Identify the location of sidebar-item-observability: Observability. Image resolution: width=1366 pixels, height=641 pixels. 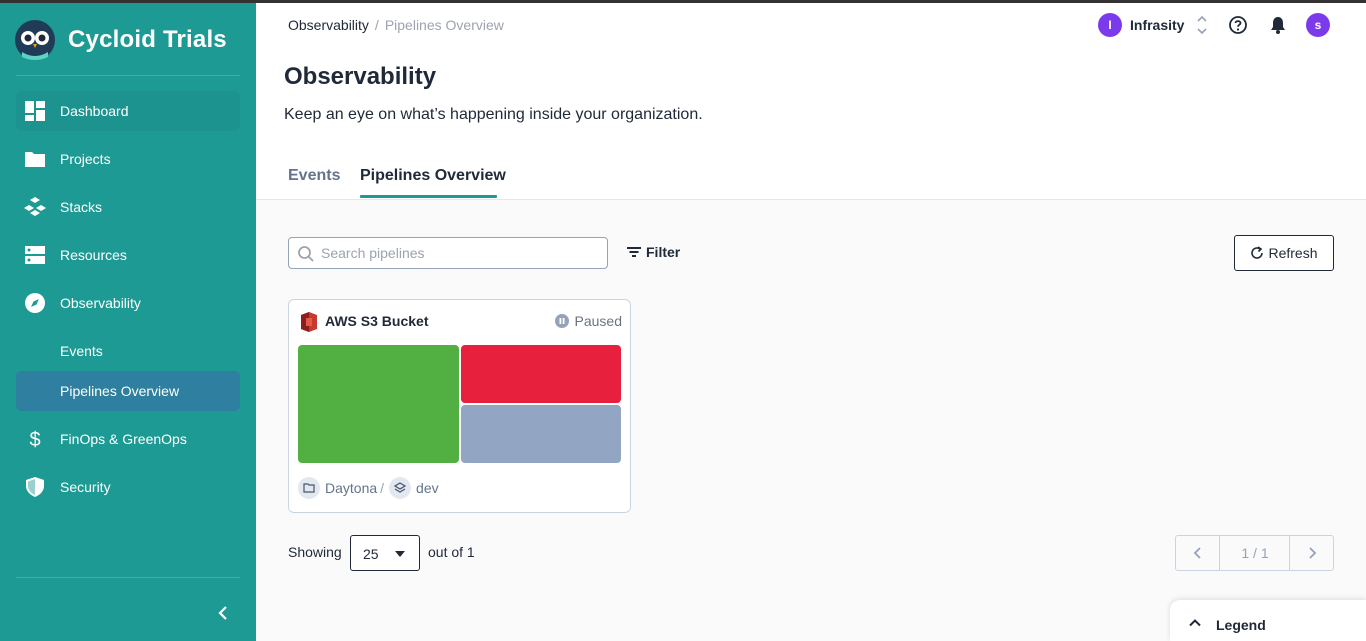
(128, 303).